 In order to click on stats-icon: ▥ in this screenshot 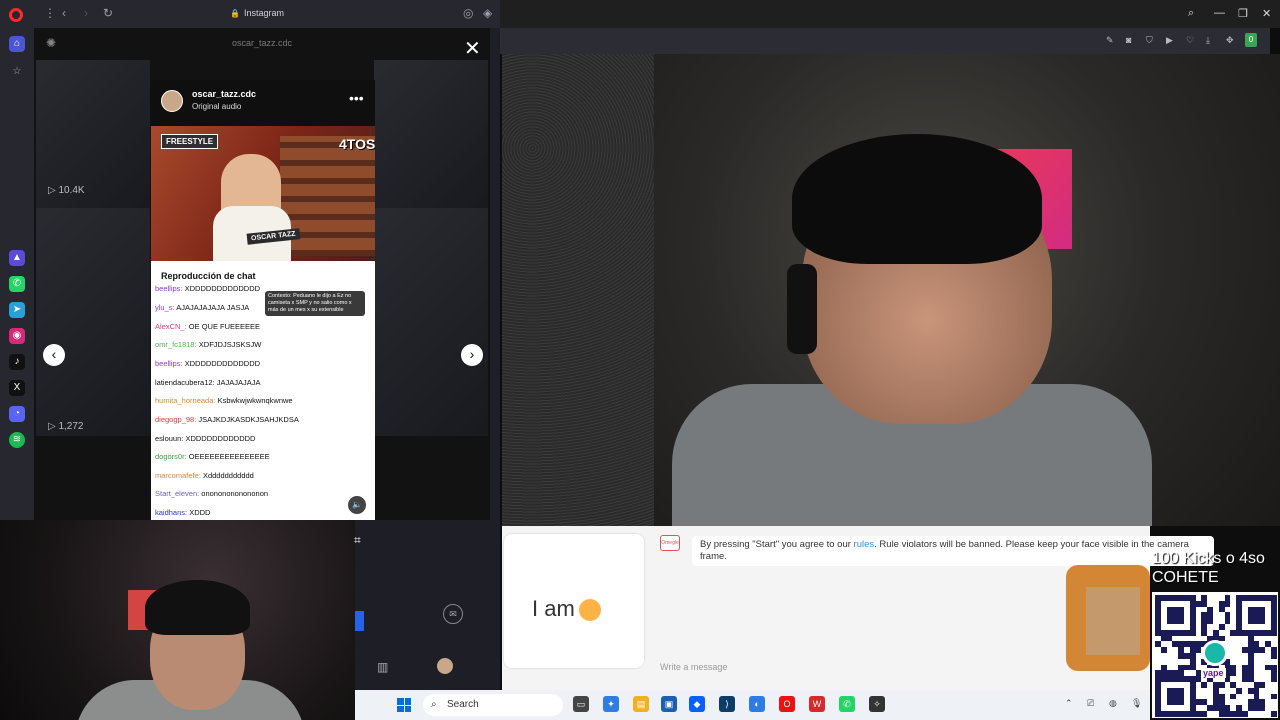, I will do `click(382, 667)`.